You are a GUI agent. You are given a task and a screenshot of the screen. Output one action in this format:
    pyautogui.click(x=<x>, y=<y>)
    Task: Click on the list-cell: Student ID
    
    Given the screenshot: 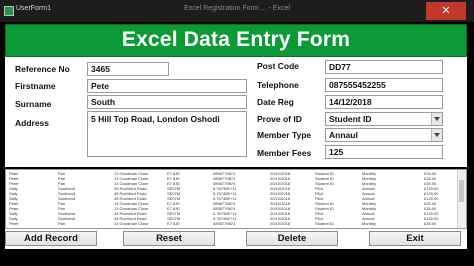 What is the action you would take?
    pyautogui.click(x=324, y=223)
    